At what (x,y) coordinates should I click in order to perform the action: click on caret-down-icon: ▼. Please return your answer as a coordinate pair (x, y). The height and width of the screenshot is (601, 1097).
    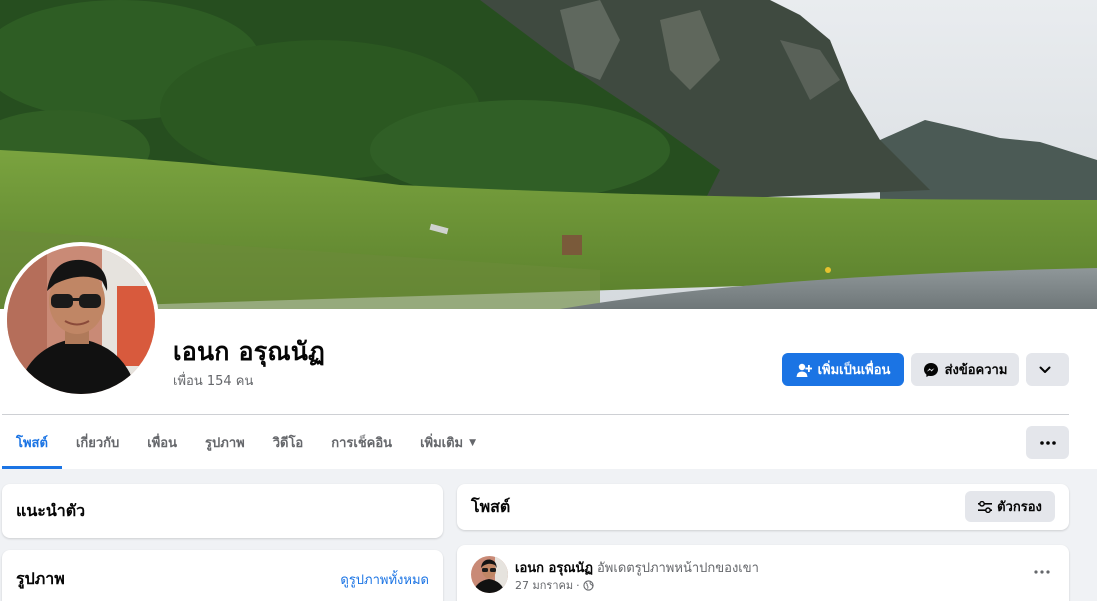
    Looking at the image, I should click on (473, 442).